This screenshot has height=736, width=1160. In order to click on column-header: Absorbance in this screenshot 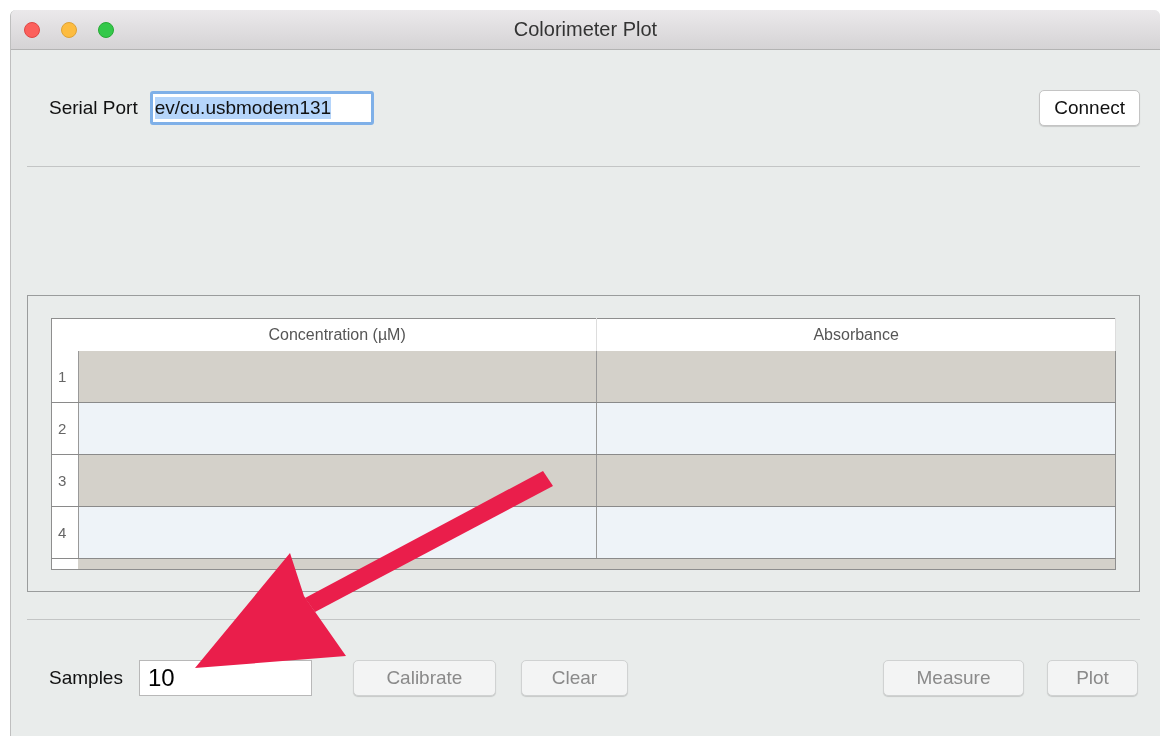, I will do `click(856, 334)`.